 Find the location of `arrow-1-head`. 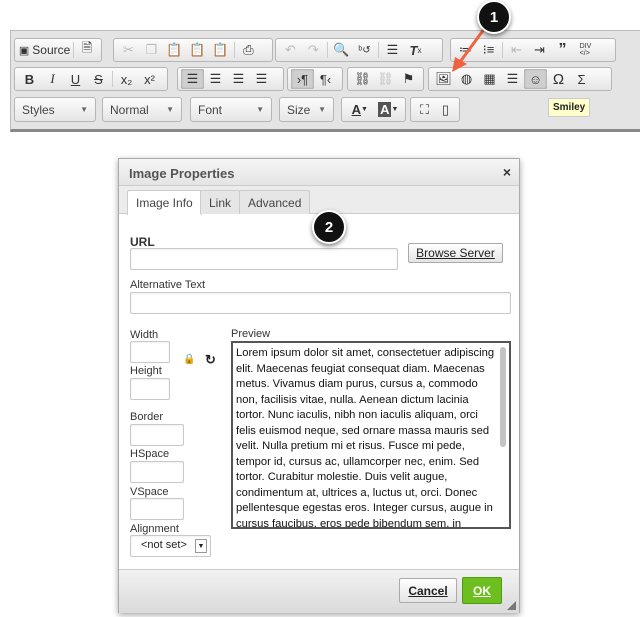

arrow-1-head is located at coordinates (459, 64).